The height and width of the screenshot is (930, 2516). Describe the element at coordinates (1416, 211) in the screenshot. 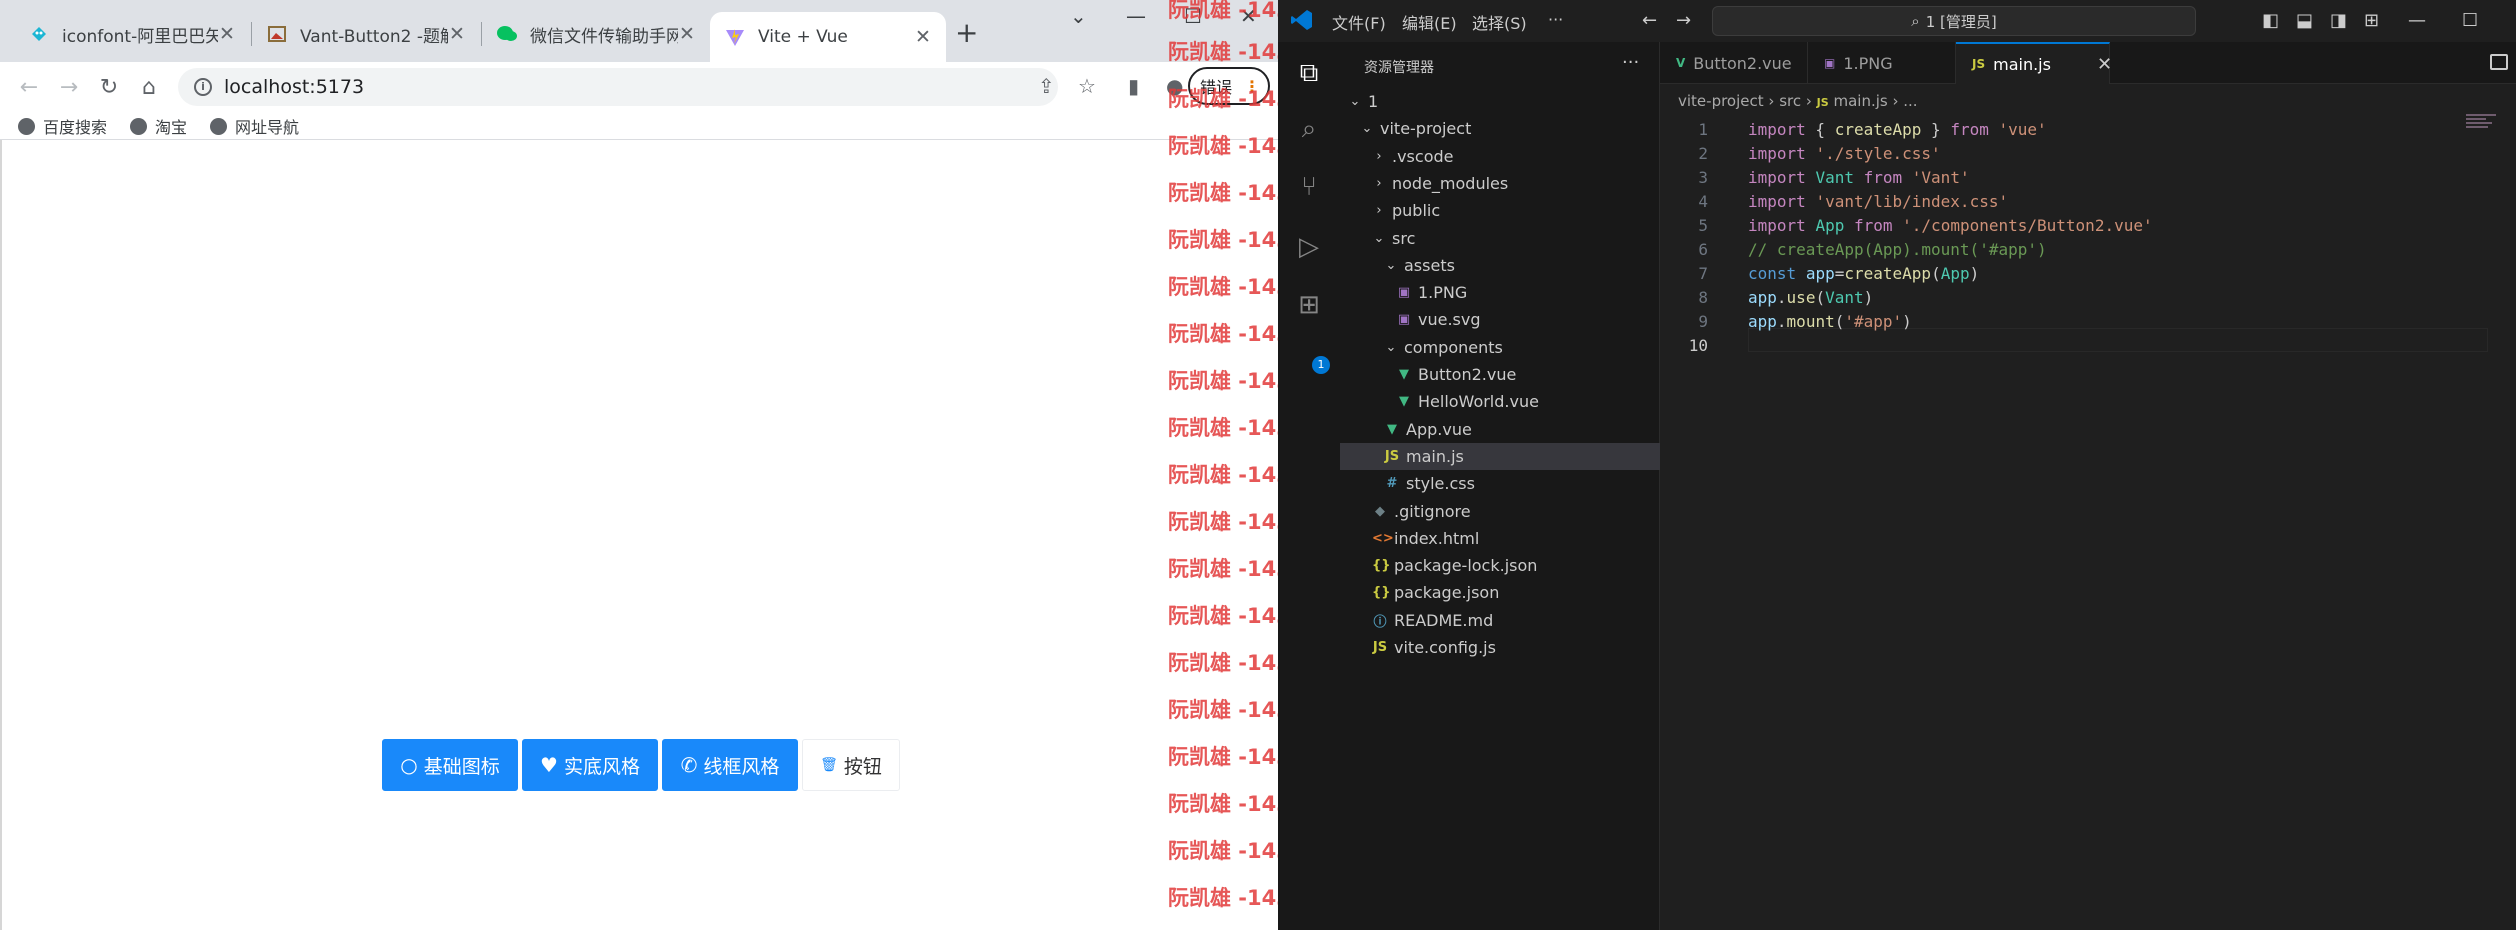

I see `tree-item-label: public` at that location.